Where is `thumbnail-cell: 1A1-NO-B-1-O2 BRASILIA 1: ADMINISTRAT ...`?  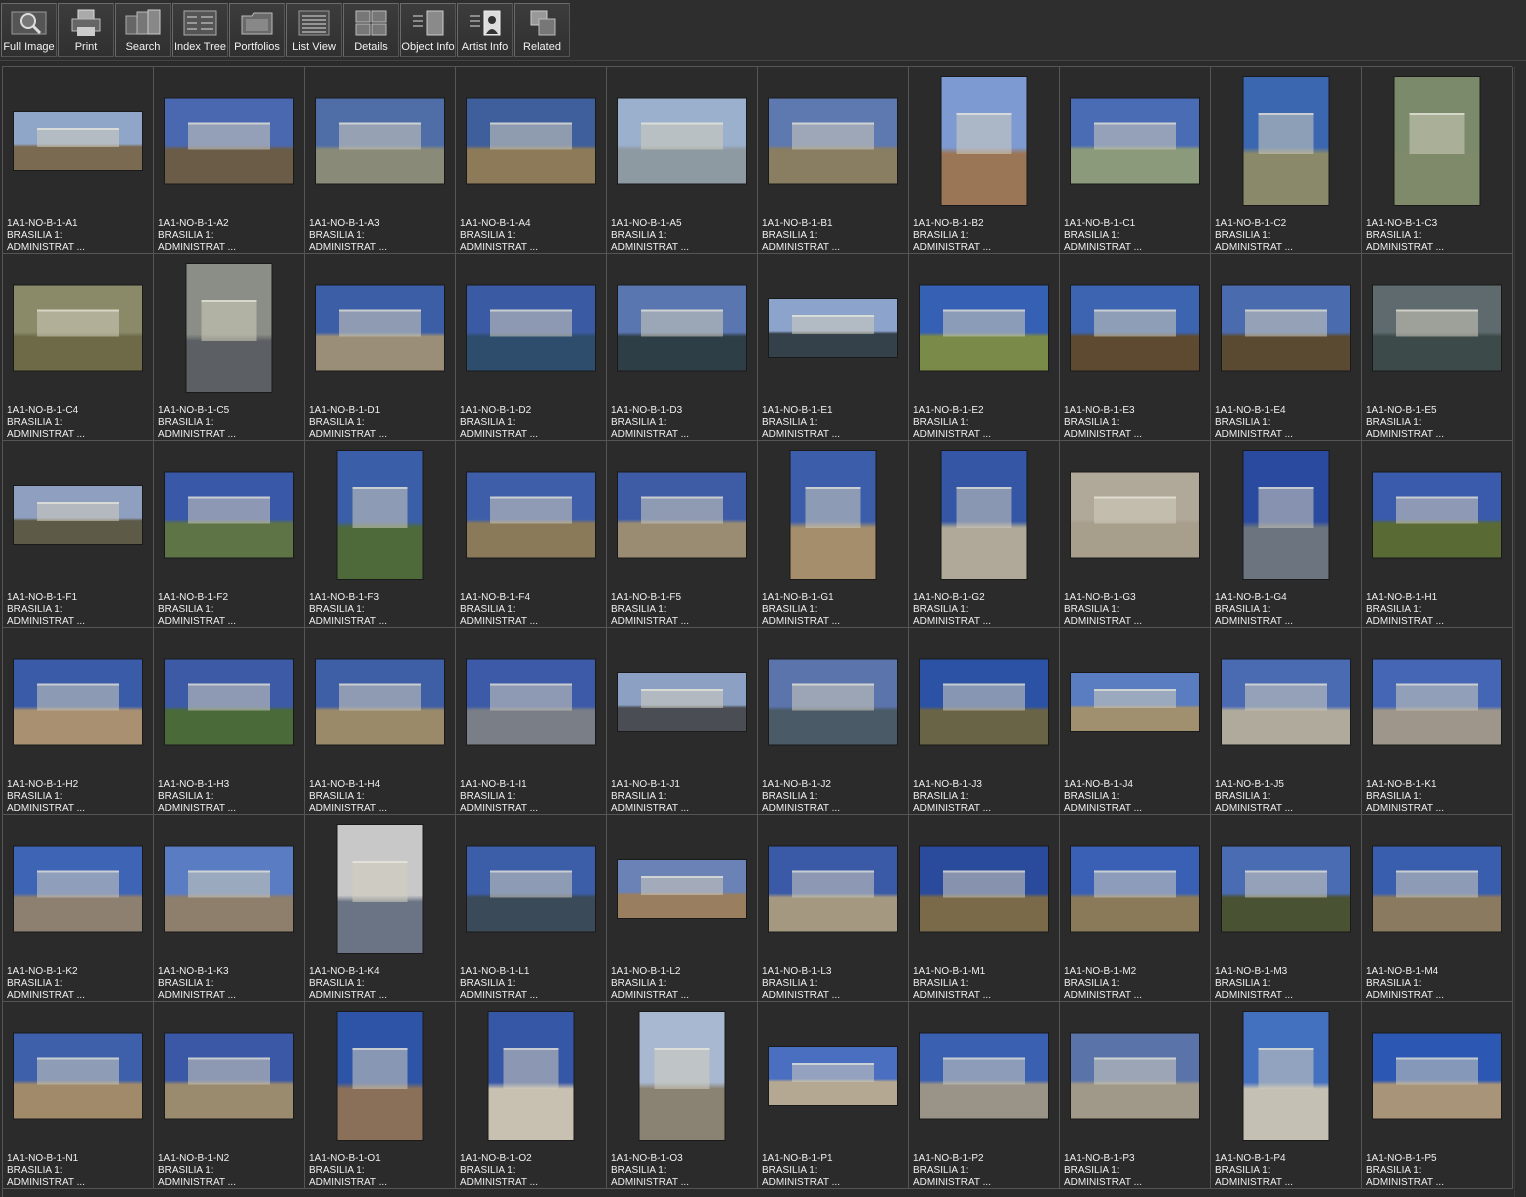
thumbnail-cell: 1A1-NO-B-1-O2 BRASILIA 1: ADMINISTRAT ... is located at coordinates (531, 1095).